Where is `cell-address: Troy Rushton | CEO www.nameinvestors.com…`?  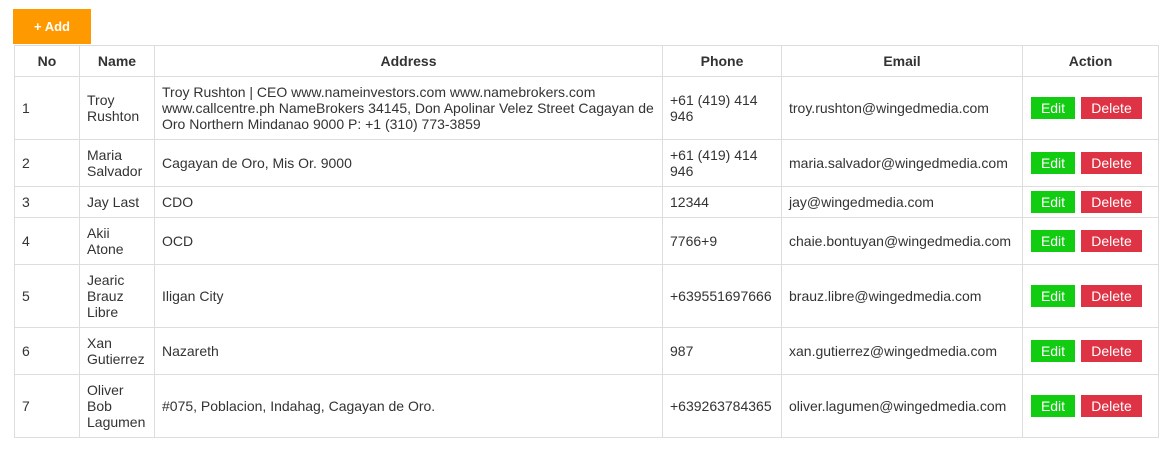 cell-address: Troy Rushton | CEO www.nameinvestors.com… is located at coordinates (408, 108).